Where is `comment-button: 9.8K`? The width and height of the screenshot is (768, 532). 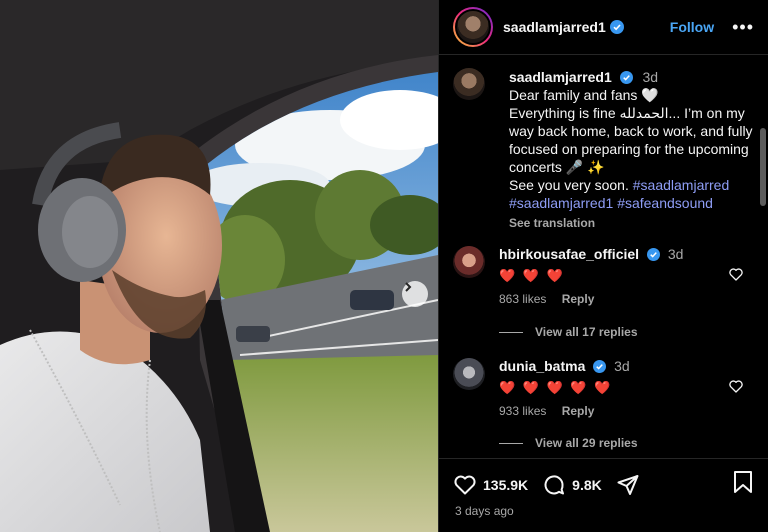 comment-button: 9.8K is located at coordinates (572, 485).